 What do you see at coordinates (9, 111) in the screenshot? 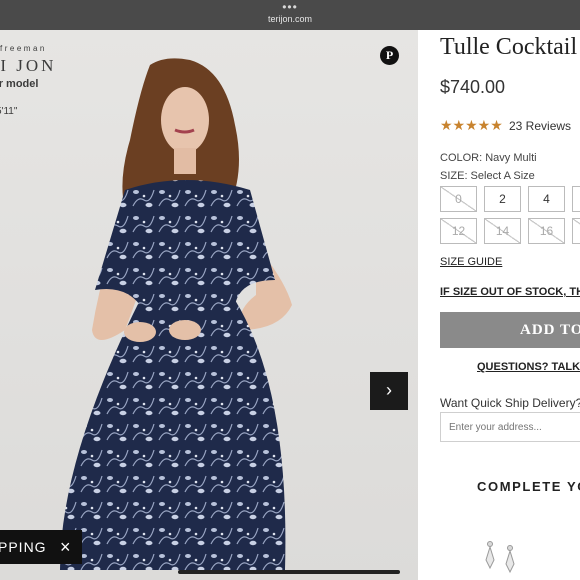
I see `model-height: 5'11"` at bounding box center [9, 111].